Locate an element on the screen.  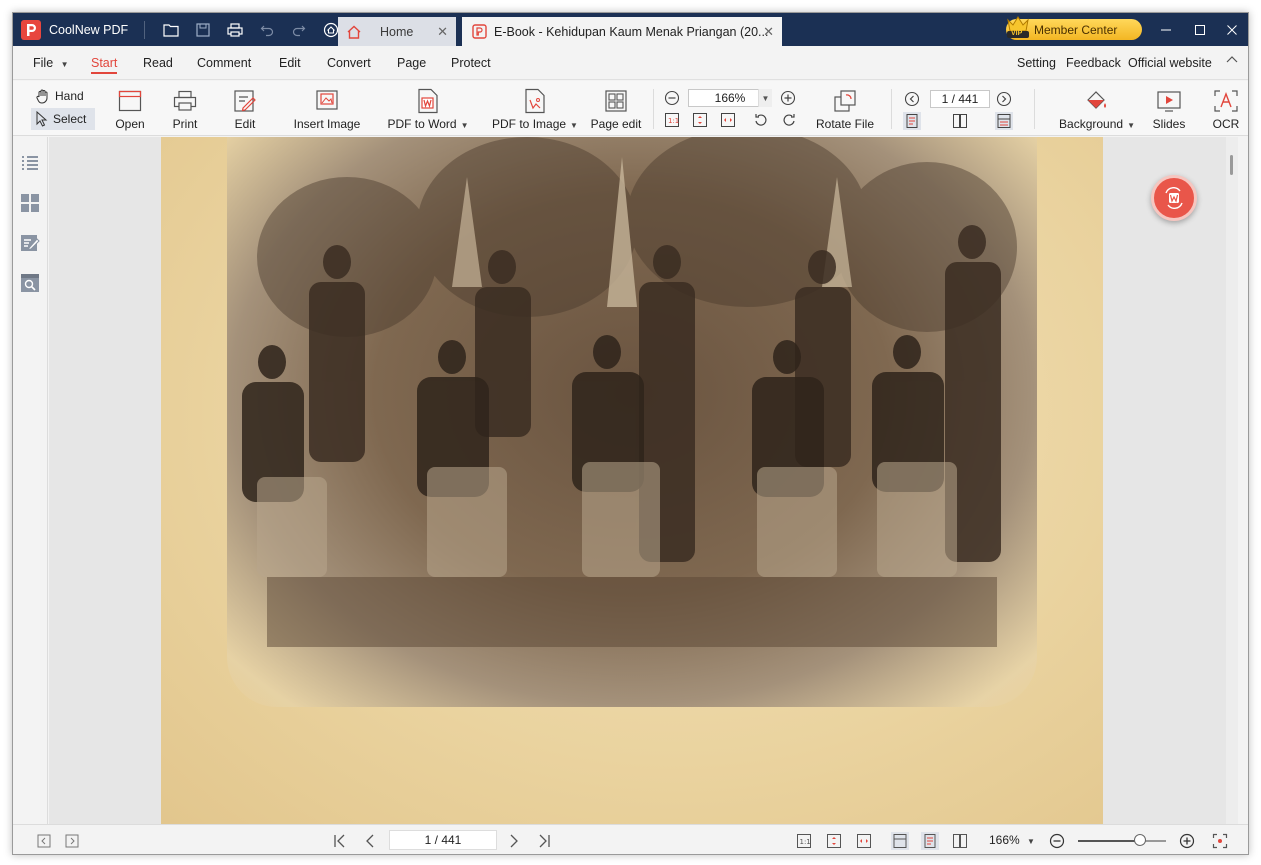
member-center-button: VIP Member Center is located at coordinates (1074, 28).